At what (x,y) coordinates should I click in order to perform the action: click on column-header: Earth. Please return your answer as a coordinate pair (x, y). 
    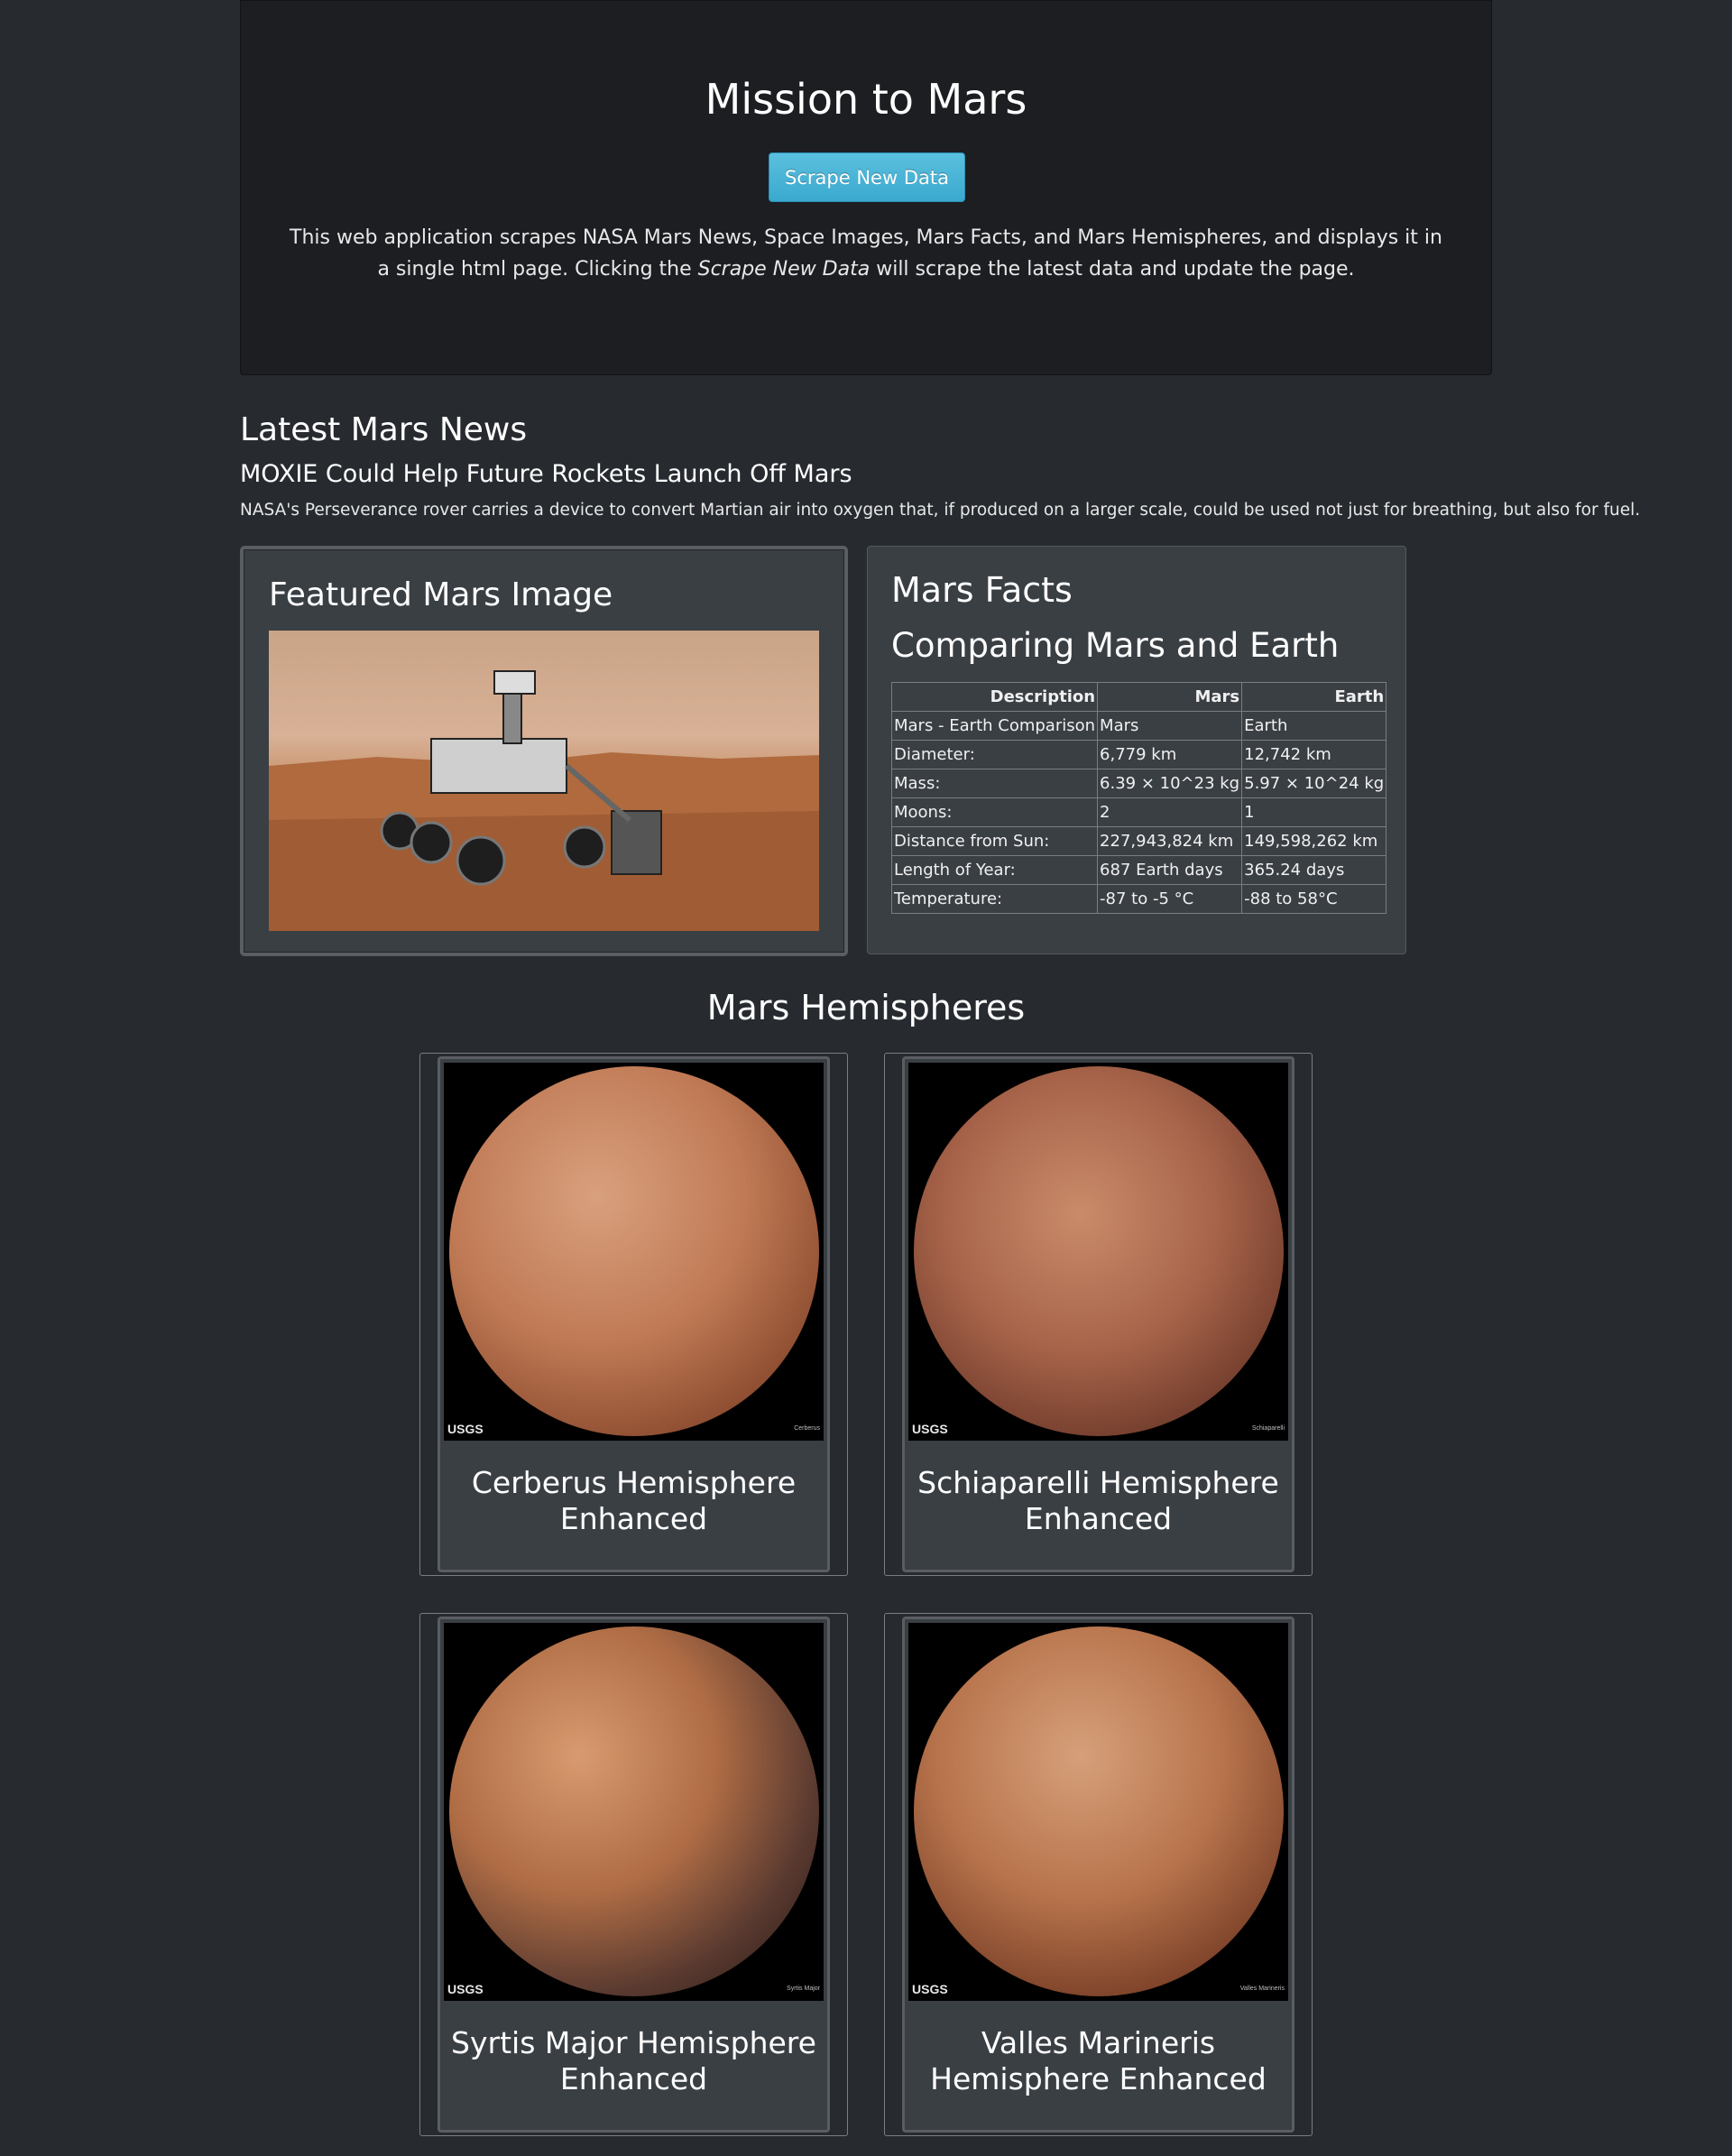
    Looking at the image, I should click on (1314, 697).